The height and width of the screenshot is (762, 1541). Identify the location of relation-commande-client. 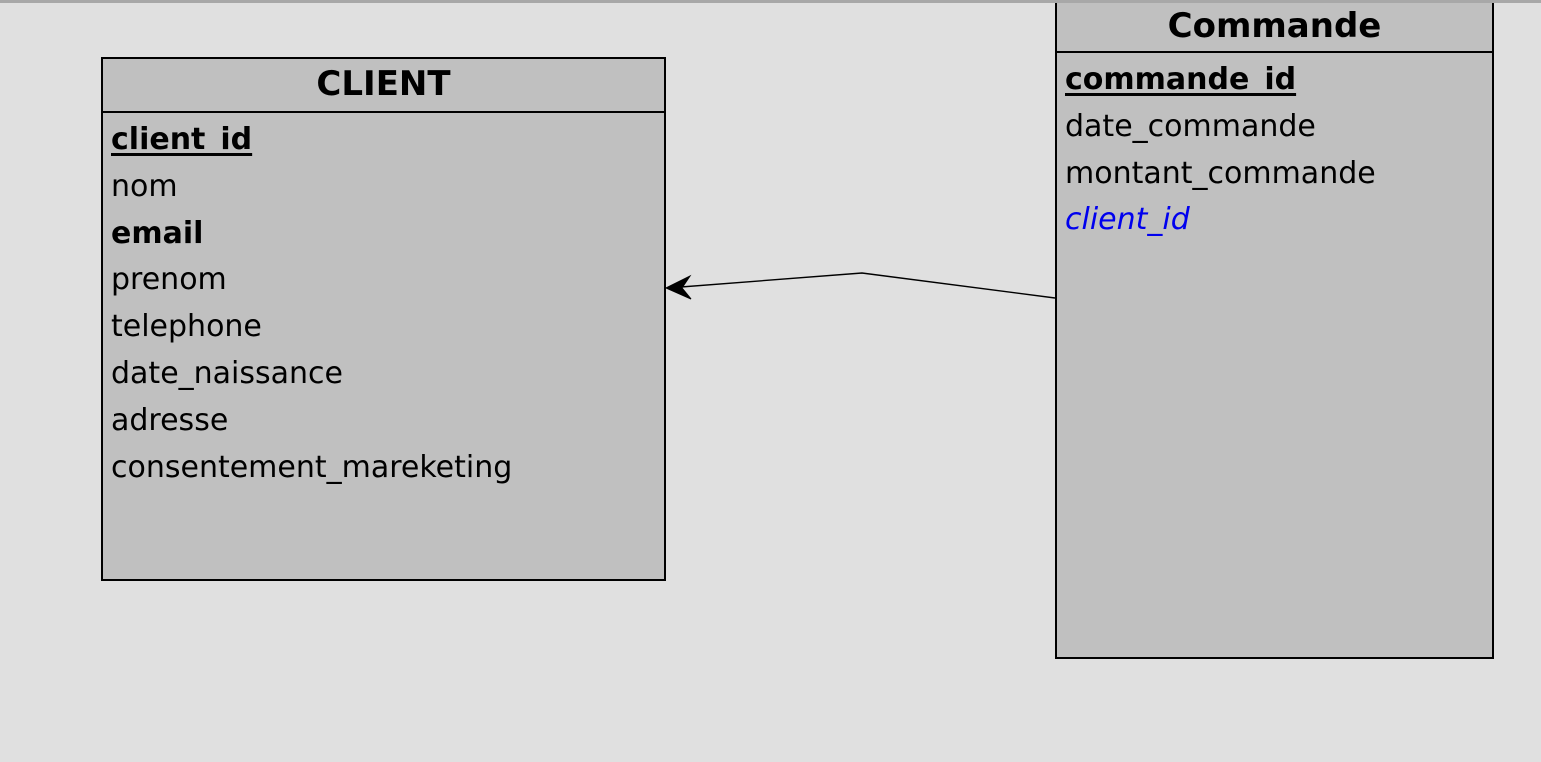
(860, 286).